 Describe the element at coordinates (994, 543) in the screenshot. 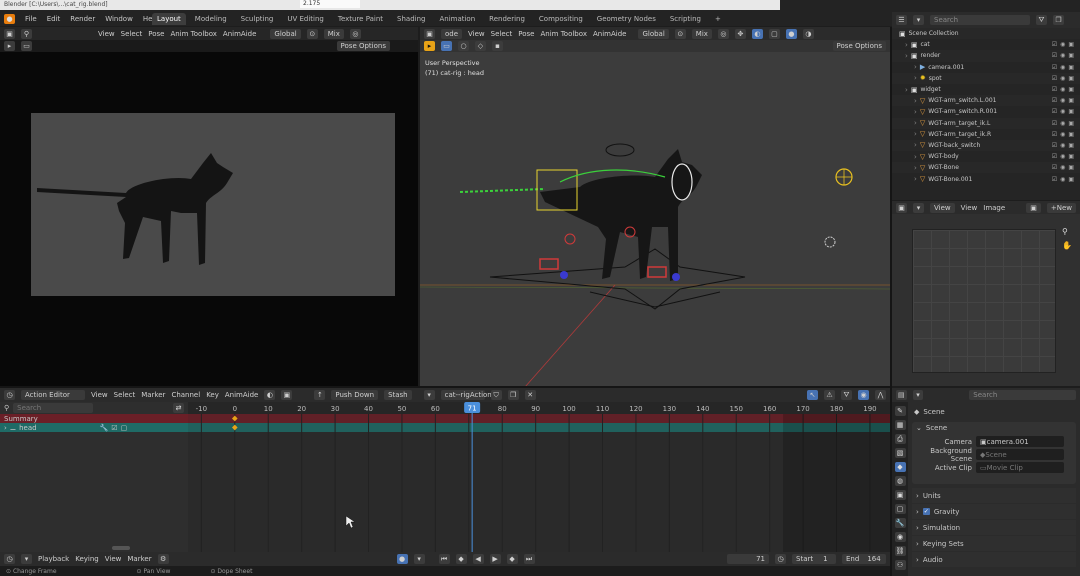

I see `section-keying-sets: › Keying Sets` at that location.